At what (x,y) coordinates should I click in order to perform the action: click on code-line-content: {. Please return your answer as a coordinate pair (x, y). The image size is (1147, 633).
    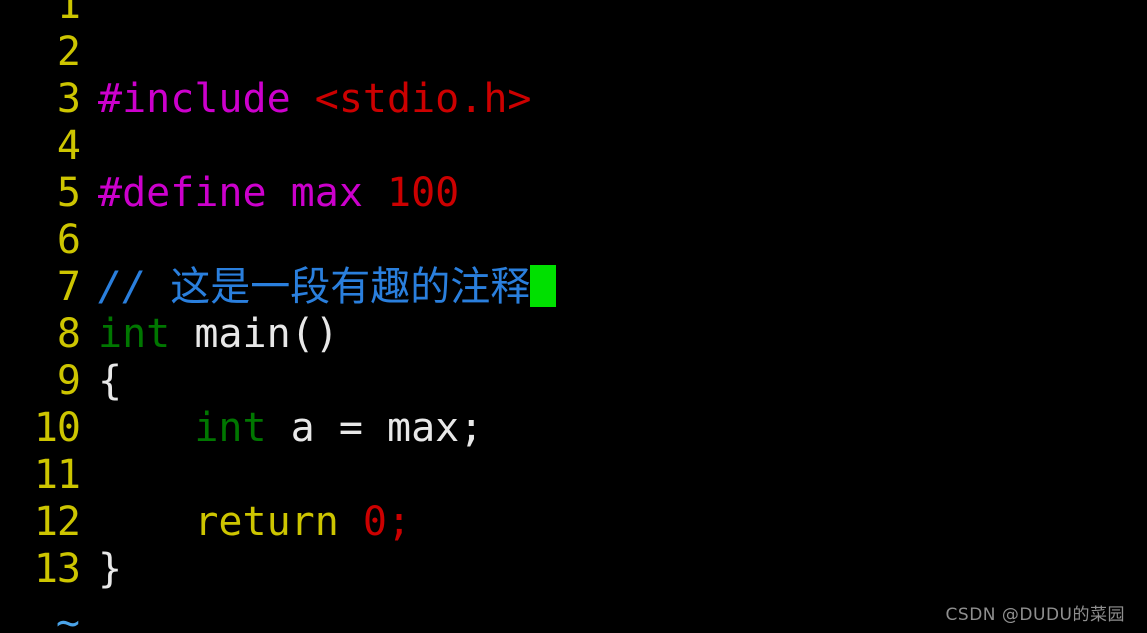
    Looking at the image, I should click on (613, 381).